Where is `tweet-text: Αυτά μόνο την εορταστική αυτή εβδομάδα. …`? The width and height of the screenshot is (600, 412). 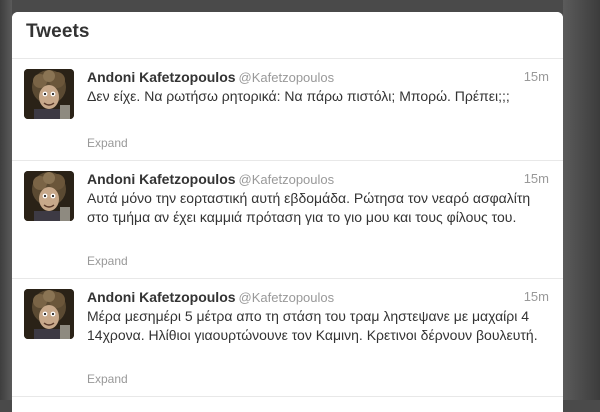
tweet-text: Αυτά μόνο την εορταστική αυτή εβδομάδα. … is located at coordinates (309, 207).